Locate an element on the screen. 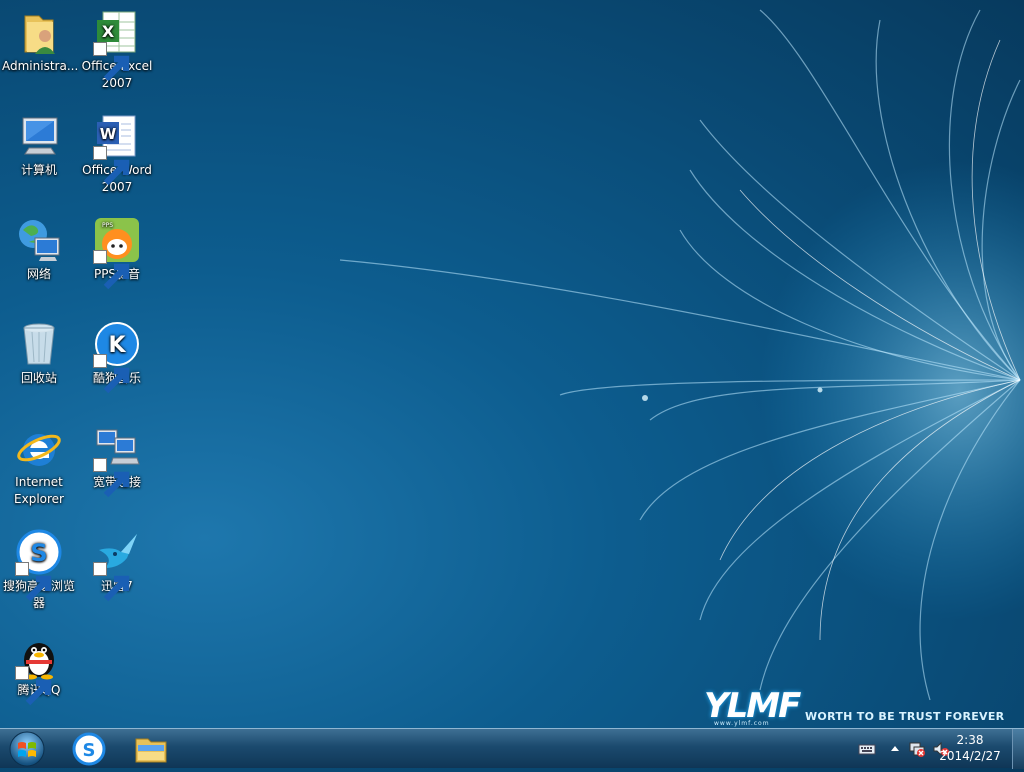 The image size is (1024, 772). desktop-icon-qq: 腾讯QQ is located at coordinates (39, 666).